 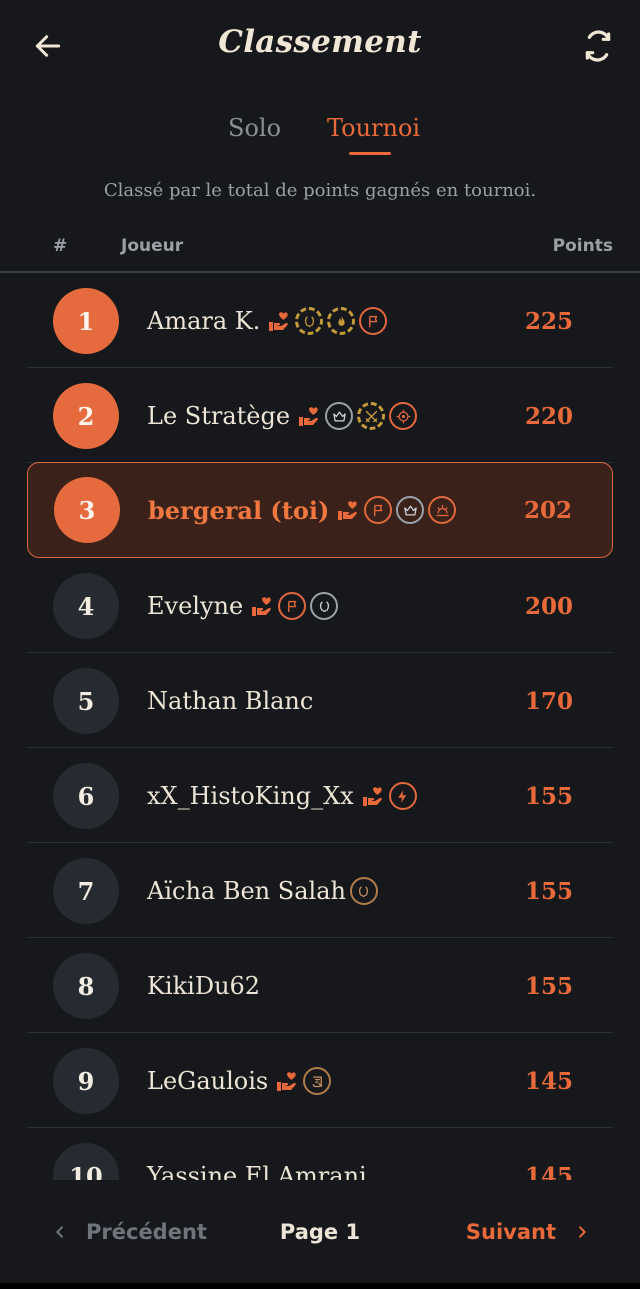 I want to click on refresh-icon, so click(x=598, y=46).